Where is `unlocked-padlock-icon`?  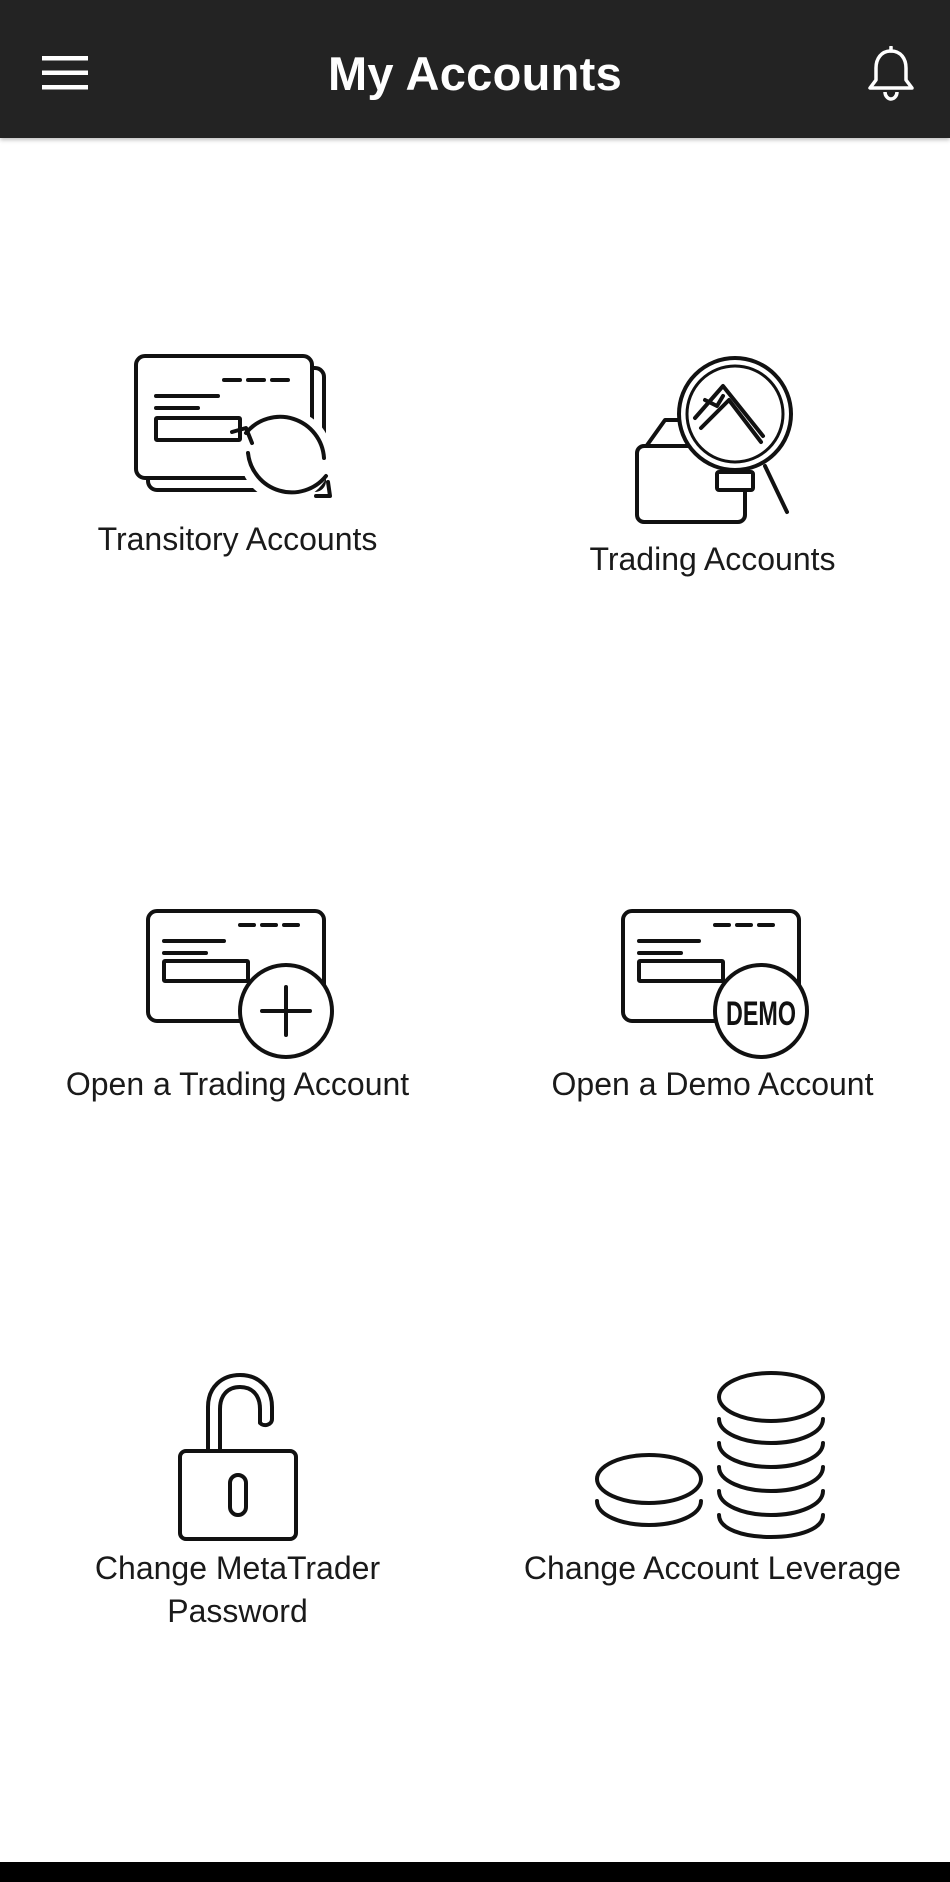 unlocked-padlock-icon is located at coordinates (237, 1457).